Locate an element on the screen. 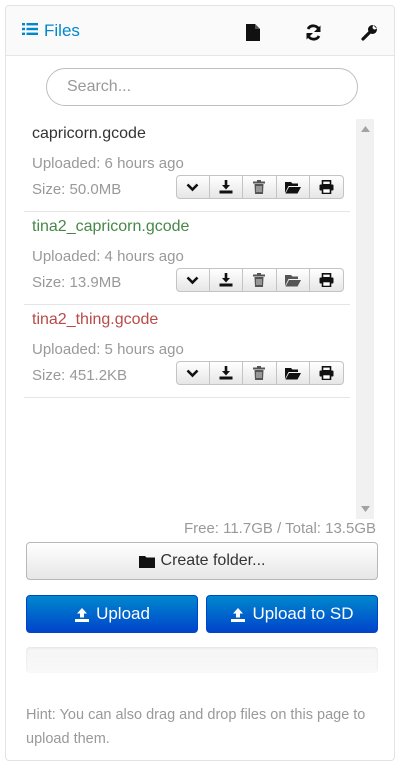  scroll-up-icon is located at coordinates (365, 129).